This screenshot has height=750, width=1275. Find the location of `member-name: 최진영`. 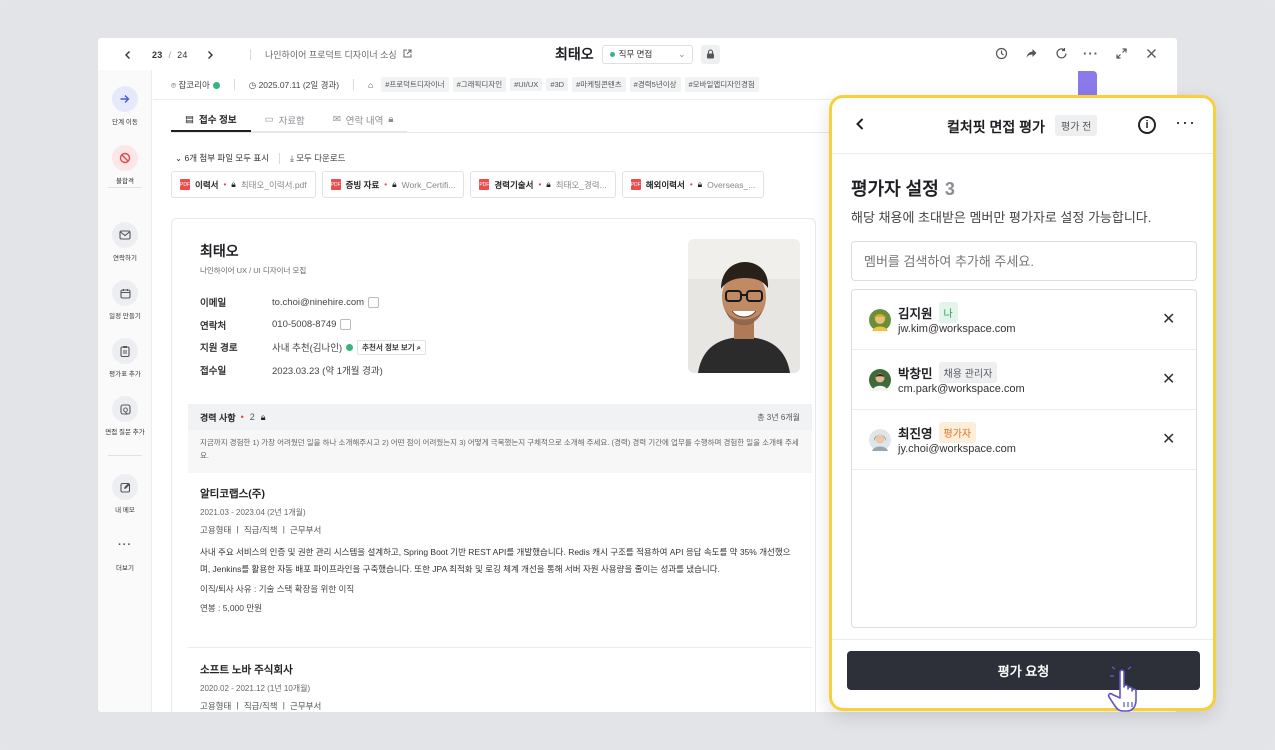

member-name: 최진영 is located at coordinates (915, 434).